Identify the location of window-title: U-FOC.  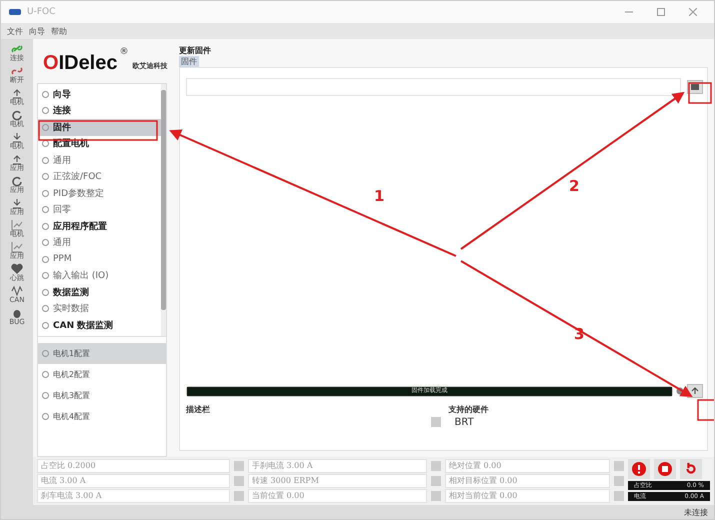
(41, 12).